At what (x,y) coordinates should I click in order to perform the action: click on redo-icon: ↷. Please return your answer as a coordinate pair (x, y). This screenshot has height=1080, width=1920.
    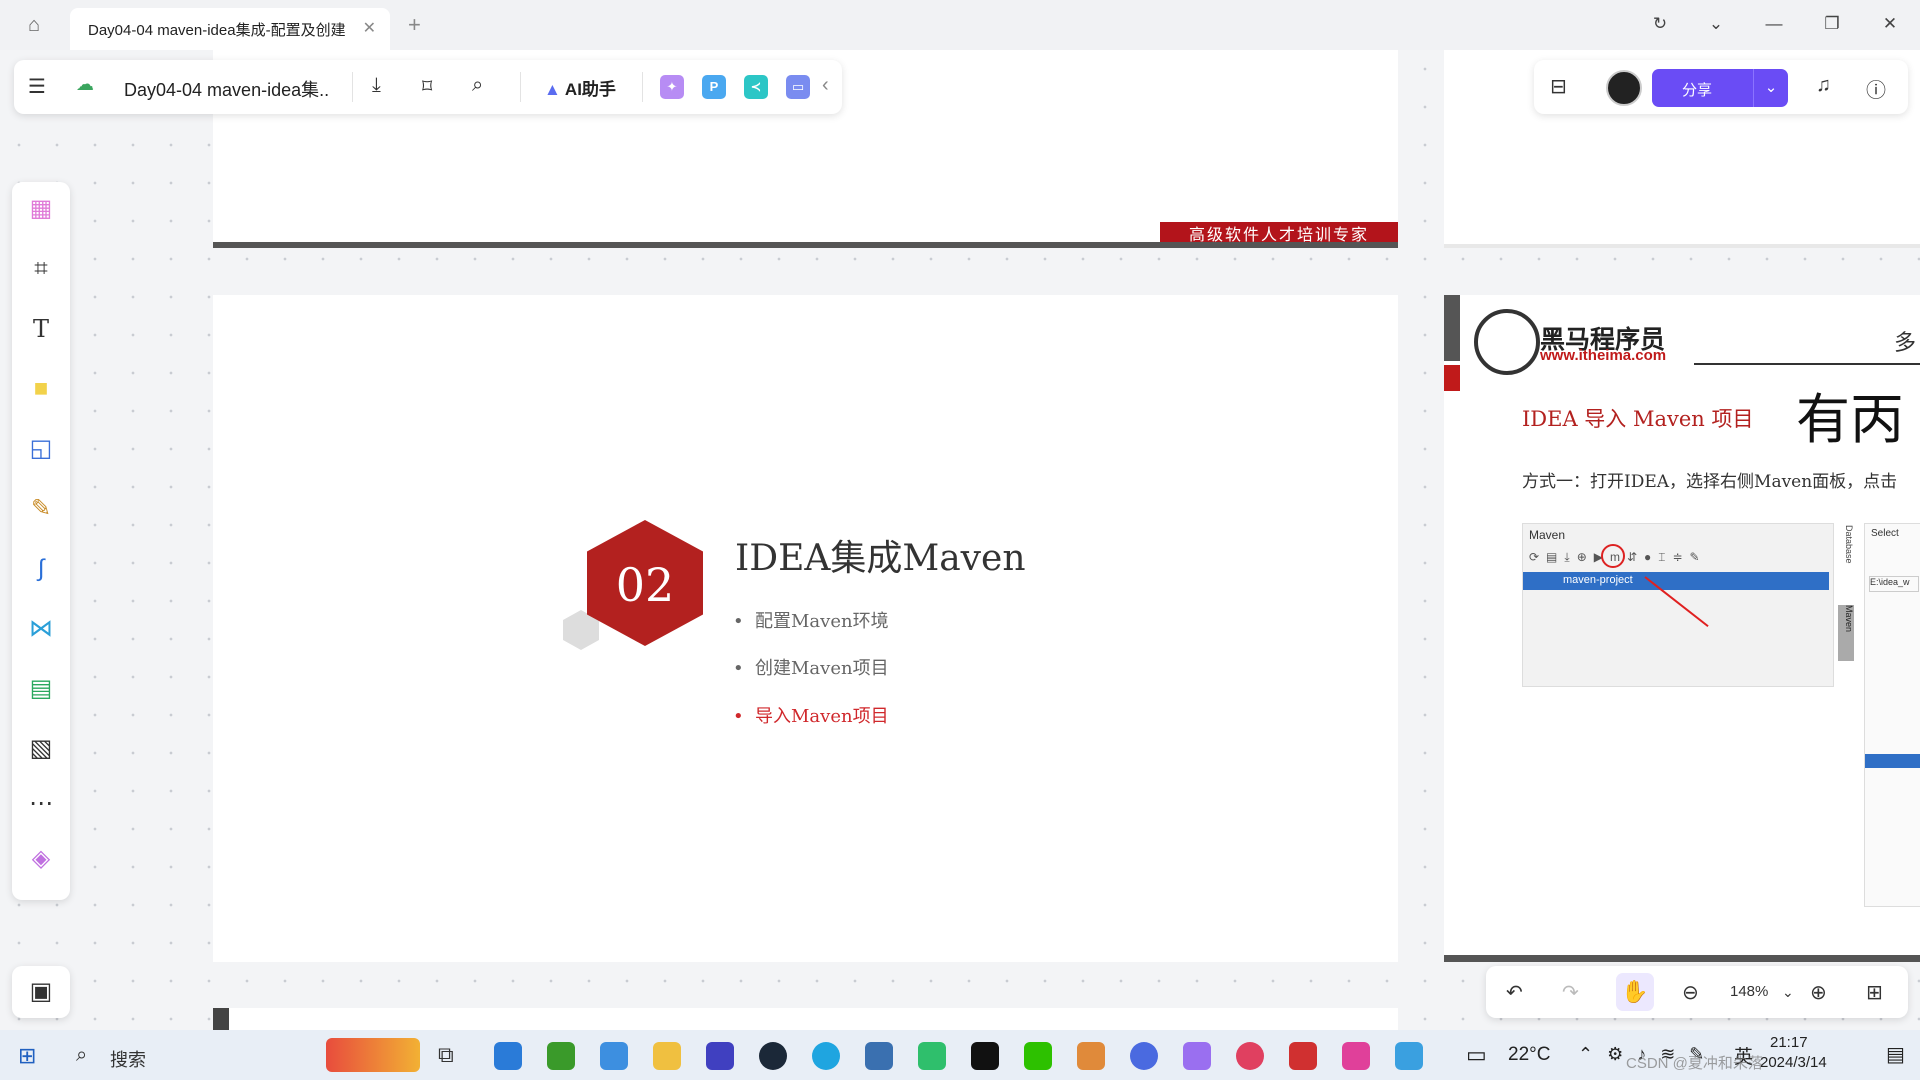
    Looking at the image, I should click on (1570, 992).